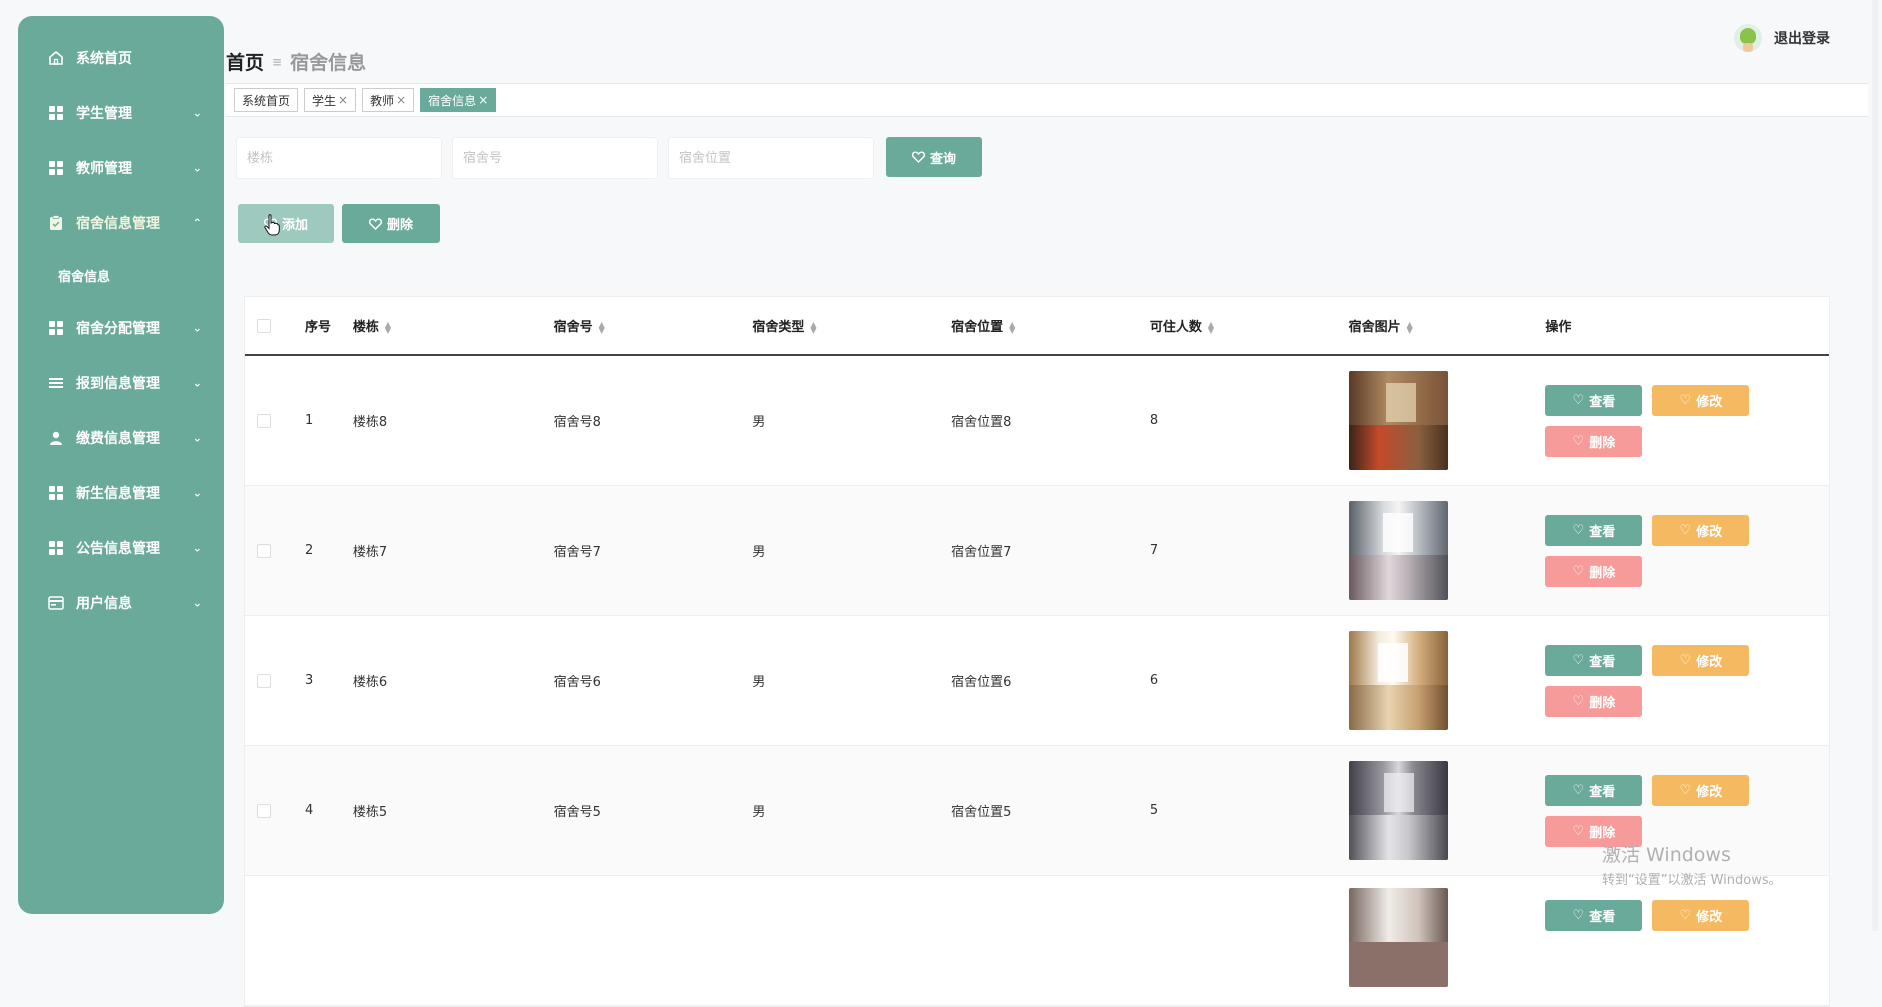 The width and height of the screenshot is (1882, 1007). Describe the element at coordinates (1154, 550) in the screenshot. I see `cell-capacity: 7` at that location.